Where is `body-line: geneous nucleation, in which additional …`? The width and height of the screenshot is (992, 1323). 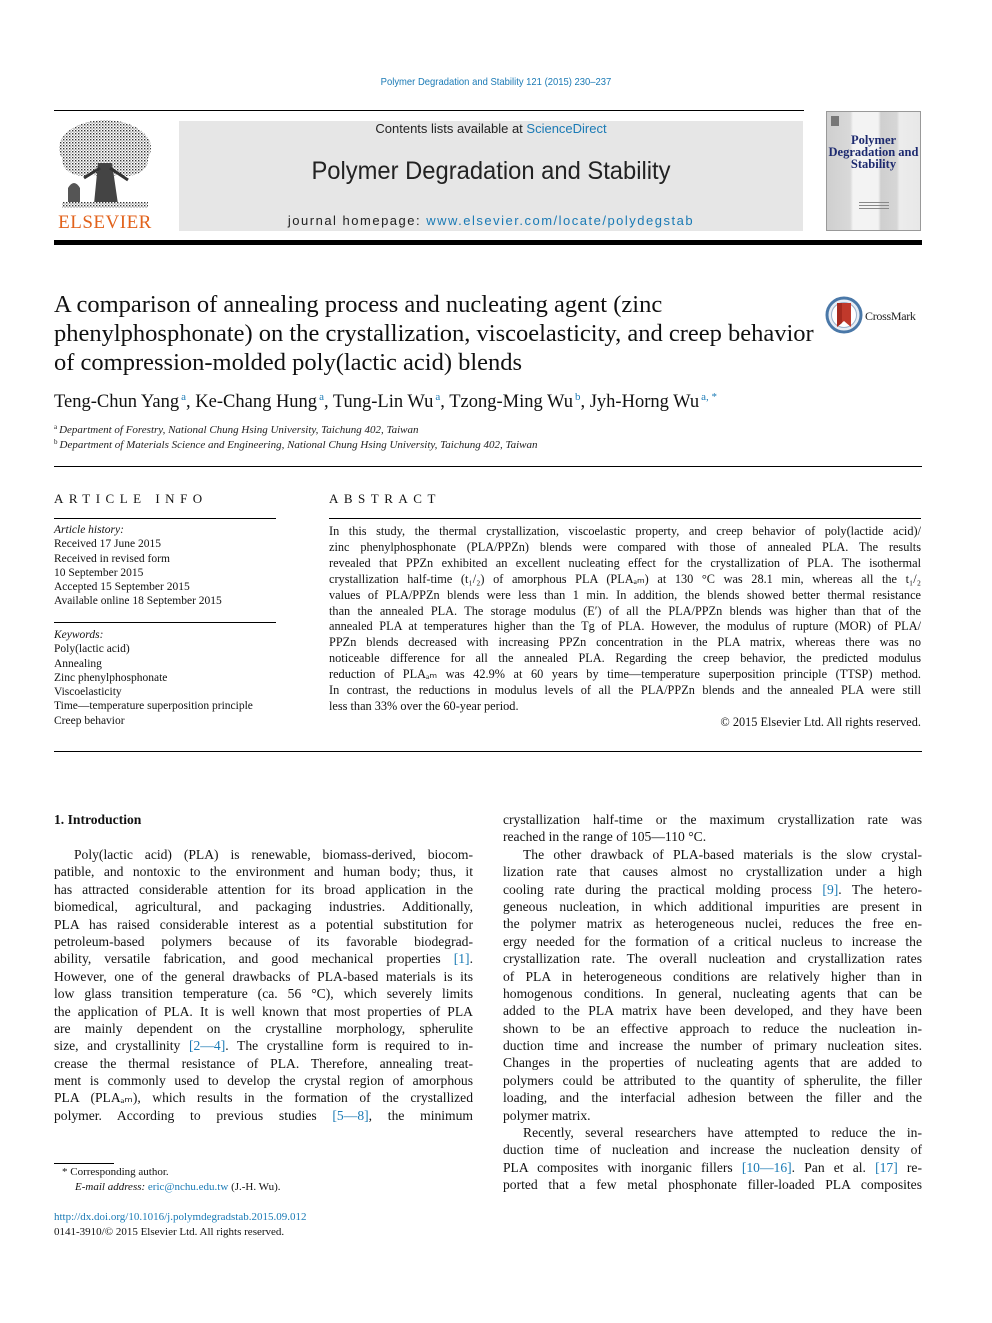
body-line: geneous nucleation, in which additional … is located at coordinates (712, 906).